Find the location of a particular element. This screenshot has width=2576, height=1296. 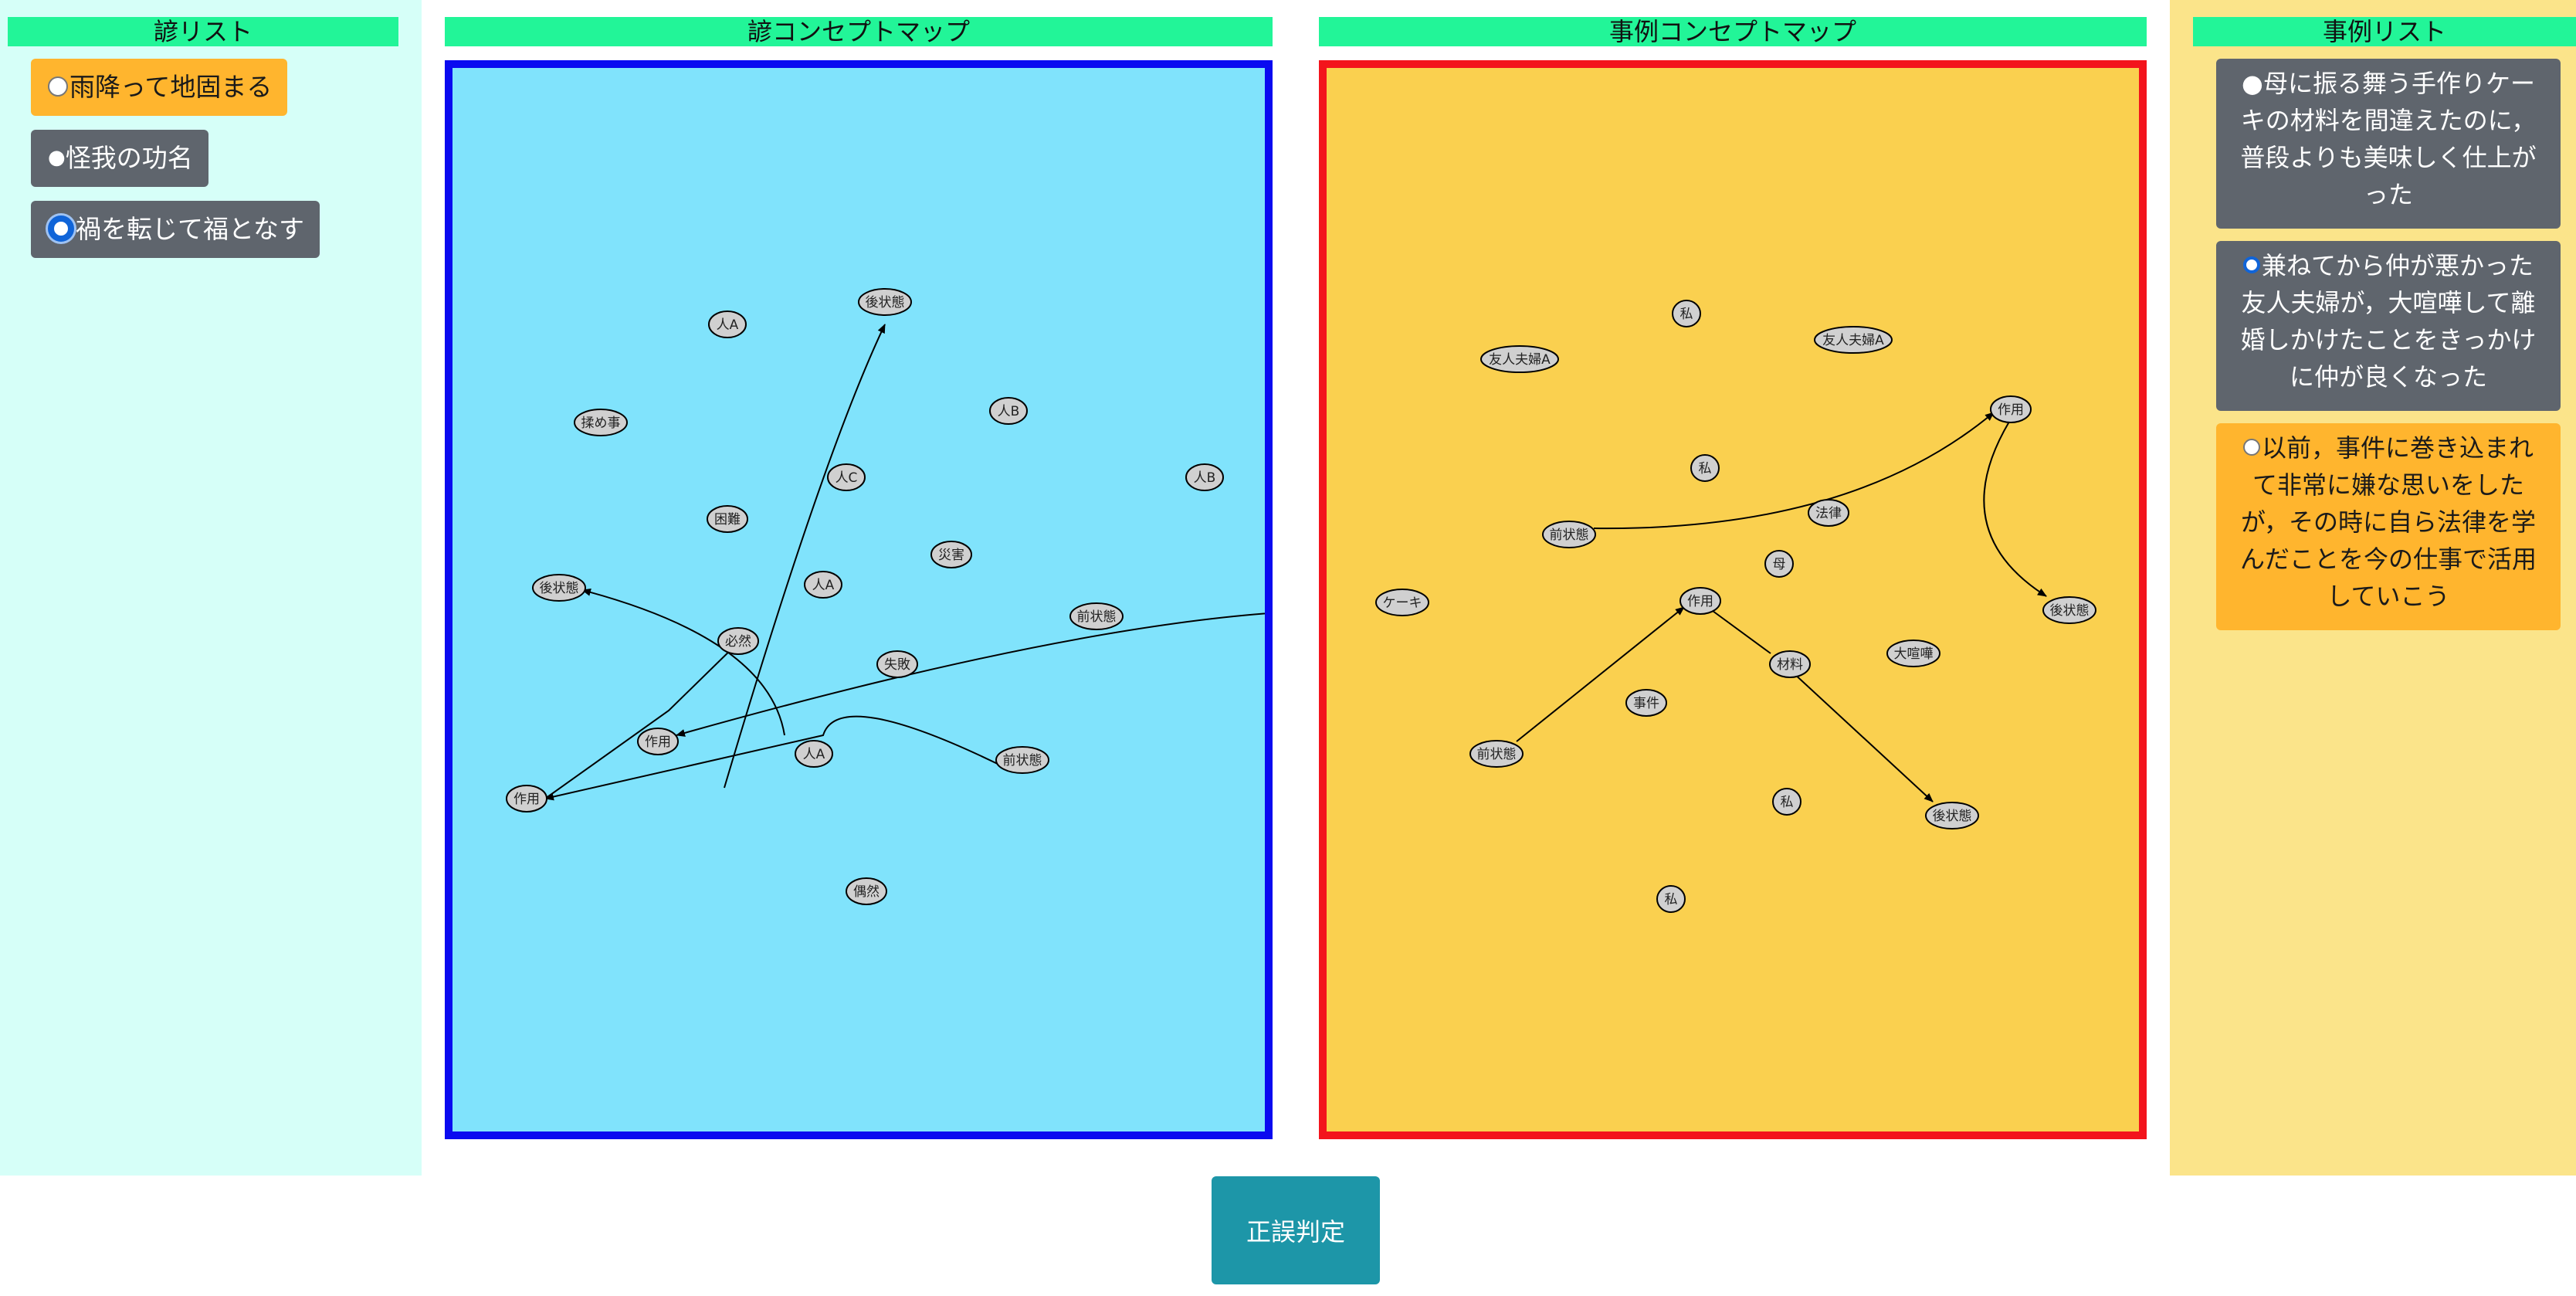

proverb-item-2: 禍を転じて福となす is located at coordinates (175, 230).